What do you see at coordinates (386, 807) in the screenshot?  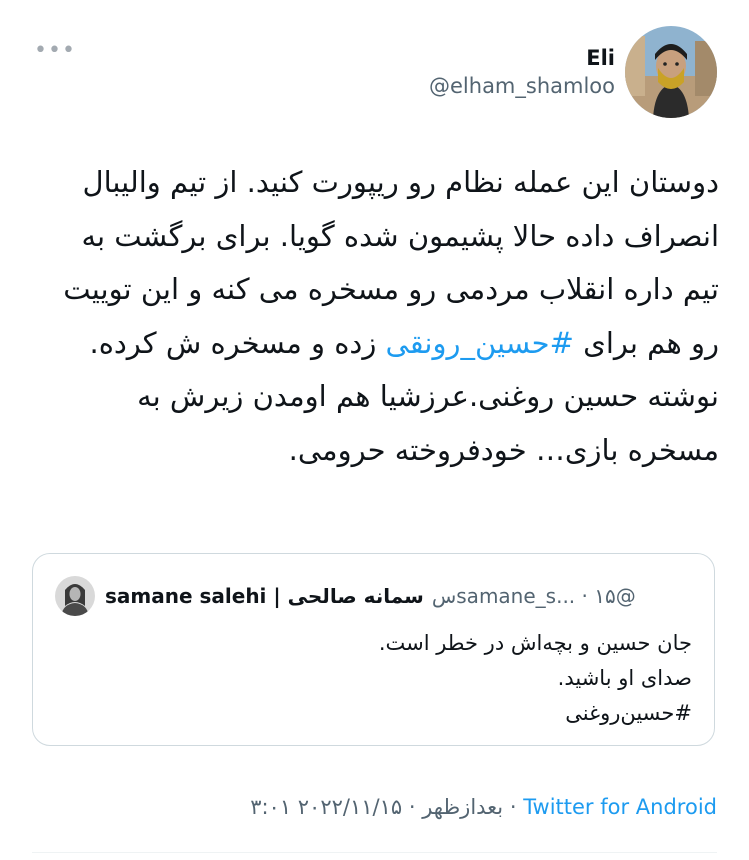 I see `tweet-timestamp: ۳:۰۱ بعدازظهر · ۲۰۲۲/۱۱/۱۵ ·` at bounding box center [386, 807].